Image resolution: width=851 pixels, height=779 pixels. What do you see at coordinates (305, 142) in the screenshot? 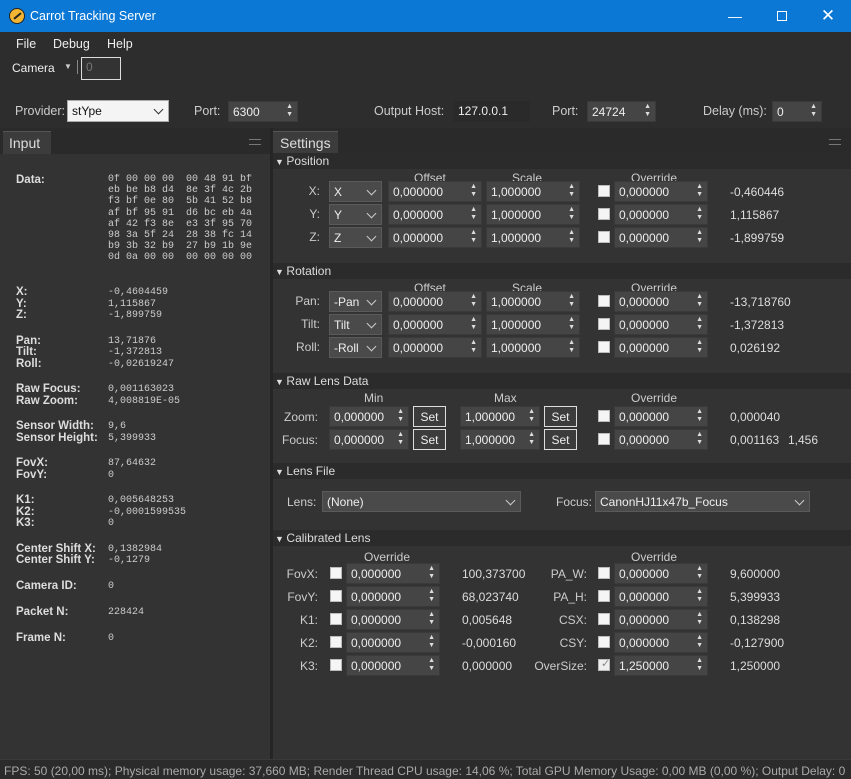
I see `tab-settings: Settings` at bounding box center [305, 142].